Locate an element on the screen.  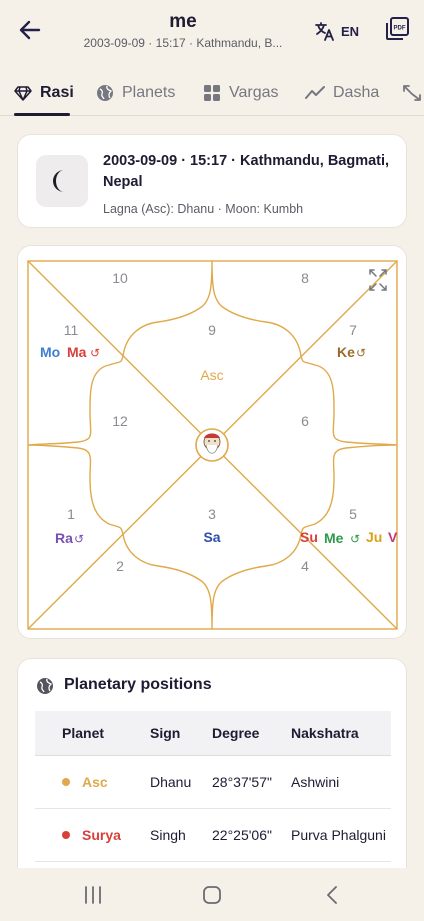
expand-diagonal-icon is located at coordinates (412, 93).